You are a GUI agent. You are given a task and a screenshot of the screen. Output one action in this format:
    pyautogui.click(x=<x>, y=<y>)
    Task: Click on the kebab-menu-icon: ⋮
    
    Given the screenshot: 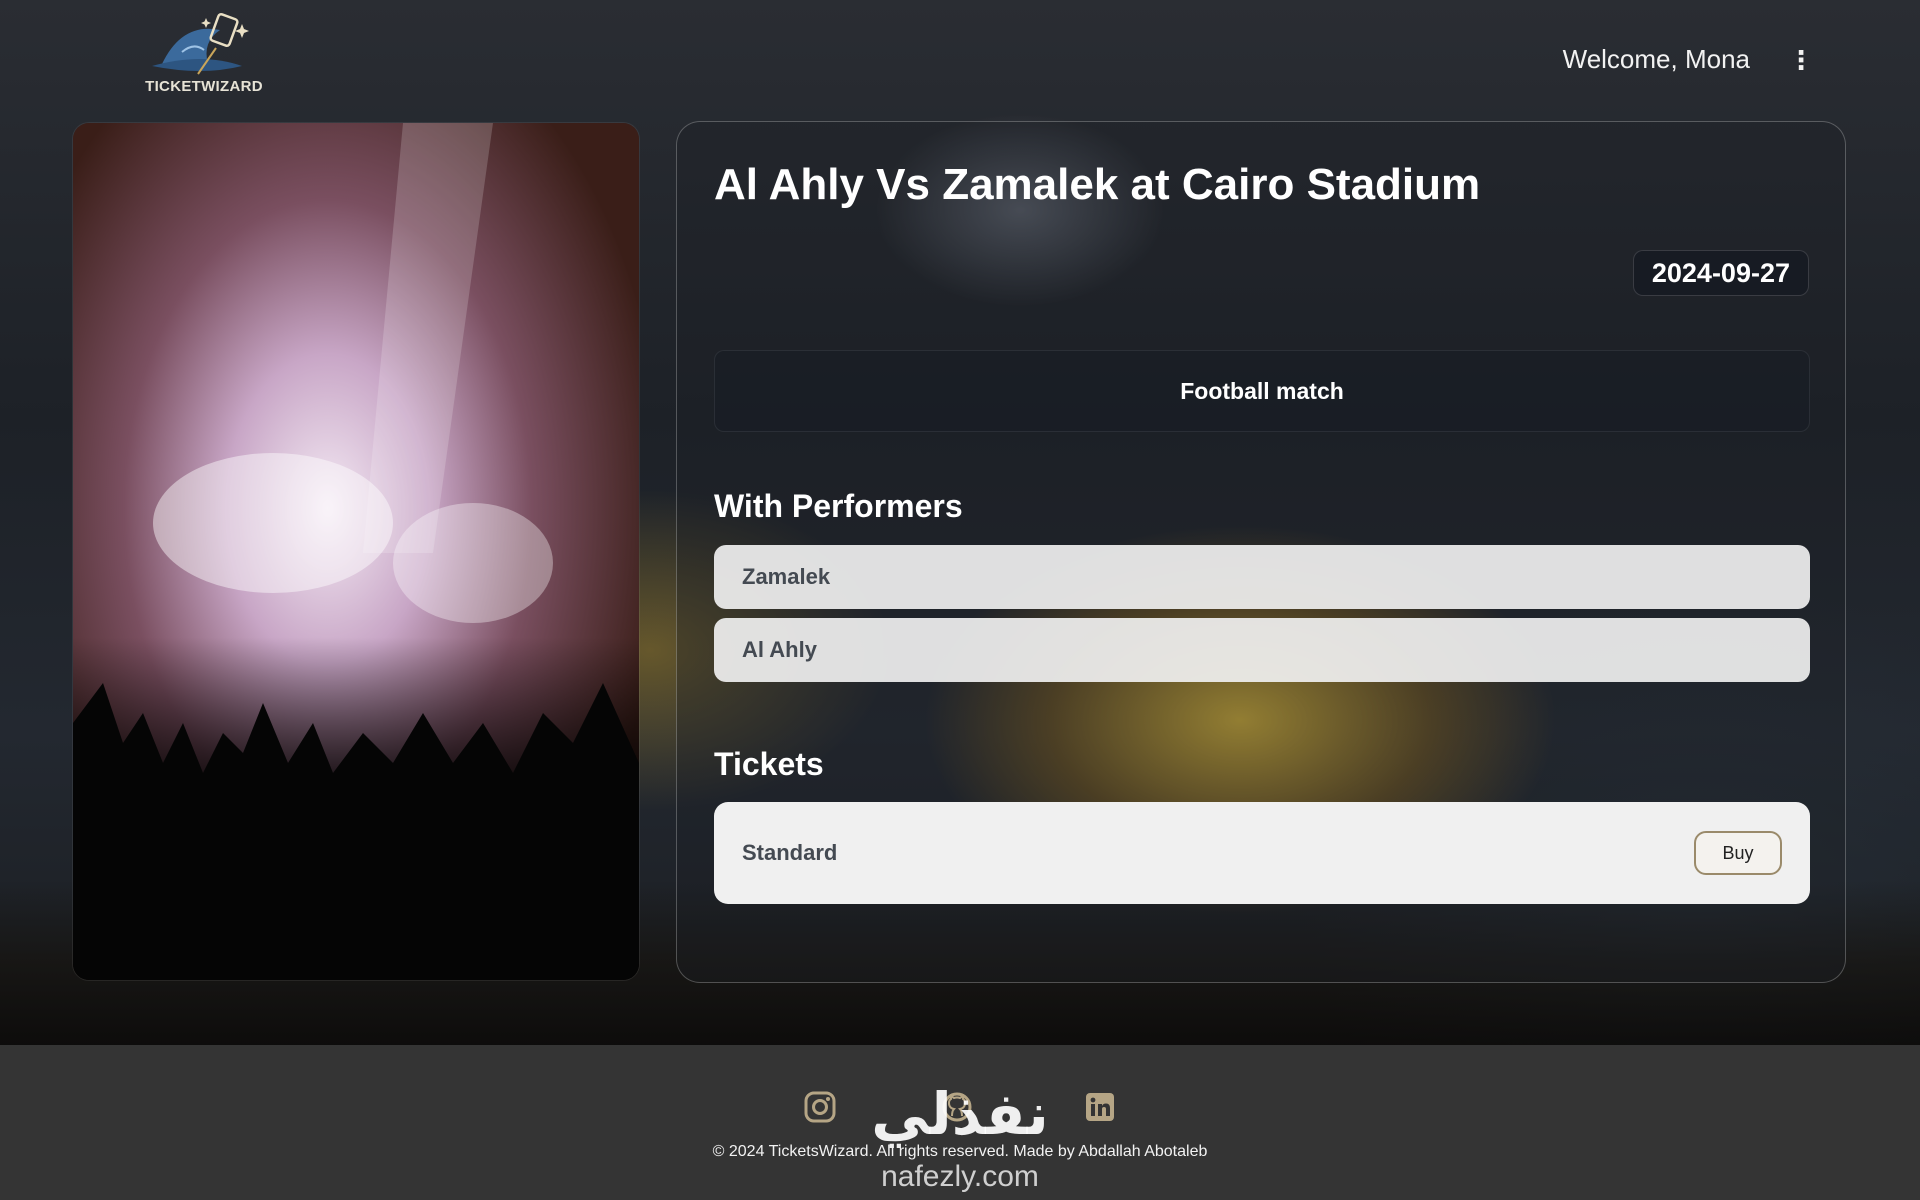 What is the action you would take?
    pyautogui.click(x=1801, y=60)
    